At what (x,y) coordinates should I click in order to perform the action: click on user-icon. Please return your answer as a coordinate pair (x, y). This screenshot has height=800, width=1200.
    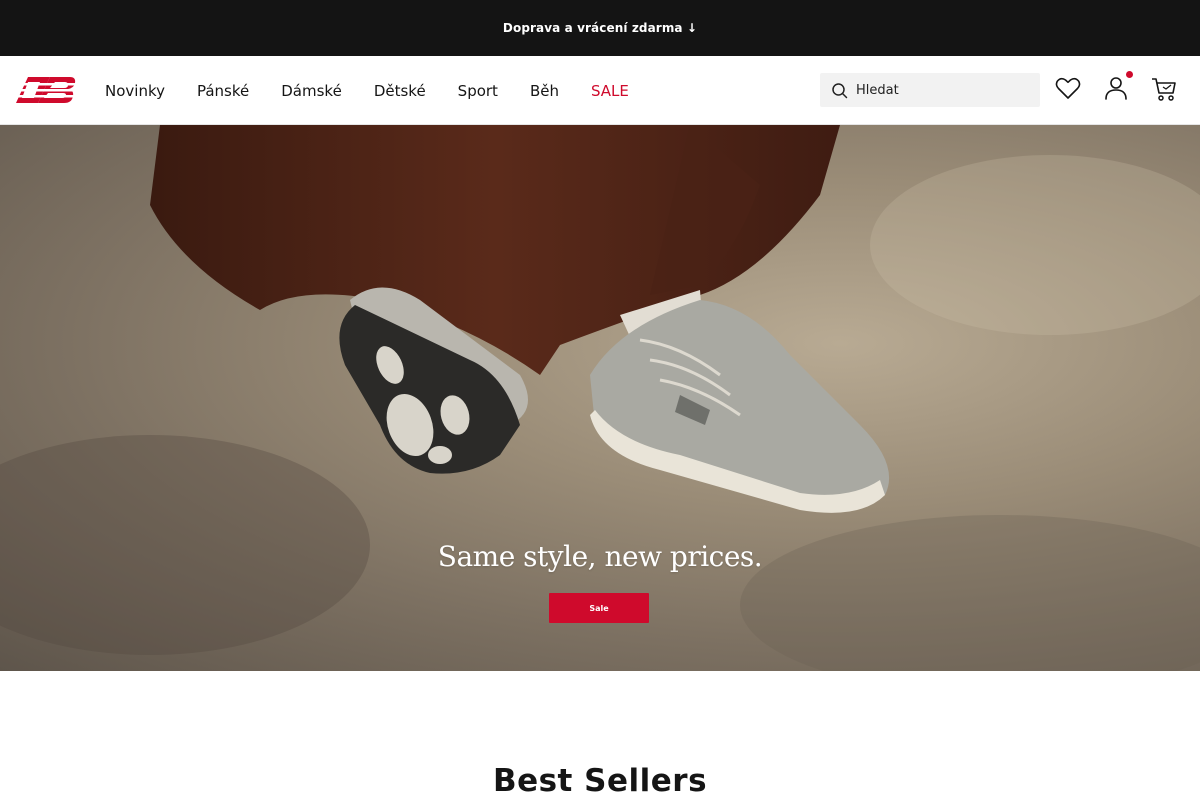
    Looking at the image, I should click on (1116, 88).